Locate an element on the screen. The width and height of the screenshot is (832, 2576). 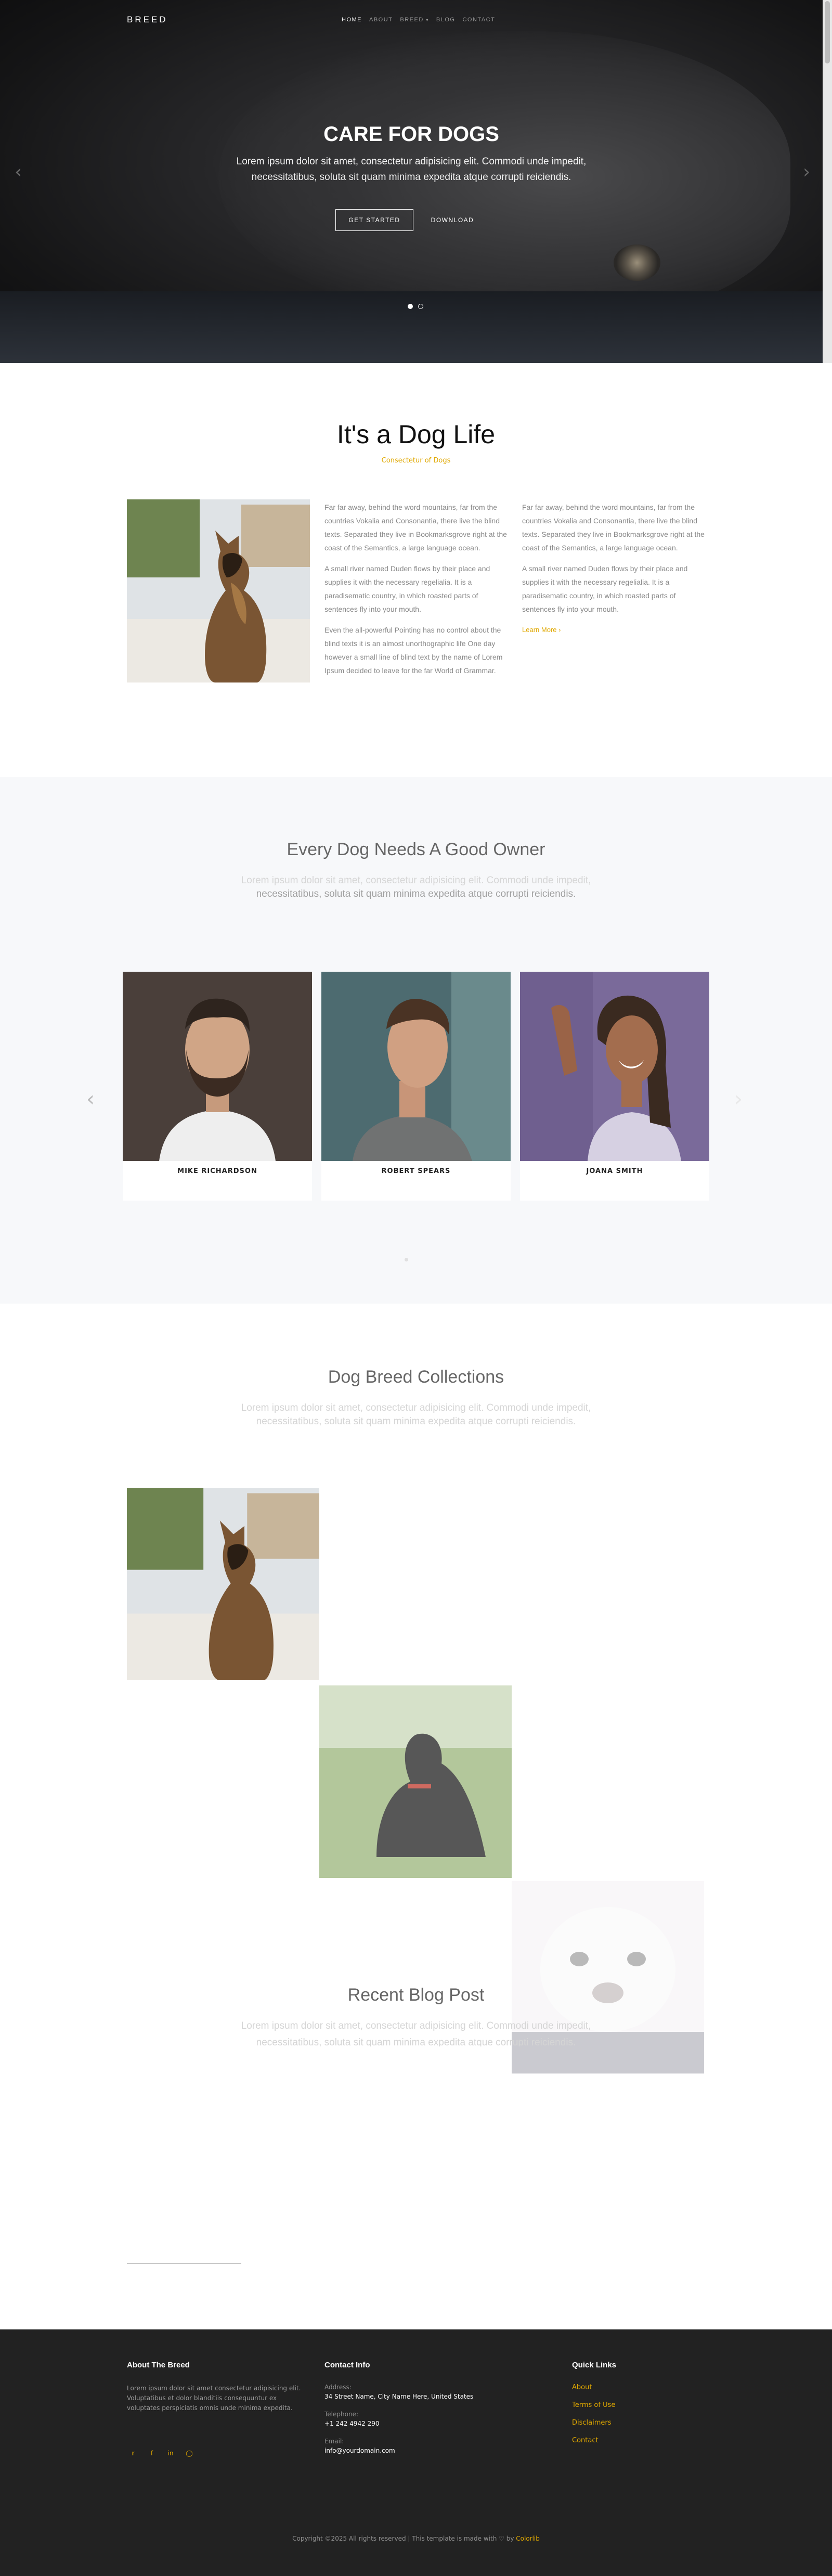
about-subtitle: Consectetur of Dogs is located at coordinates (416, 461).